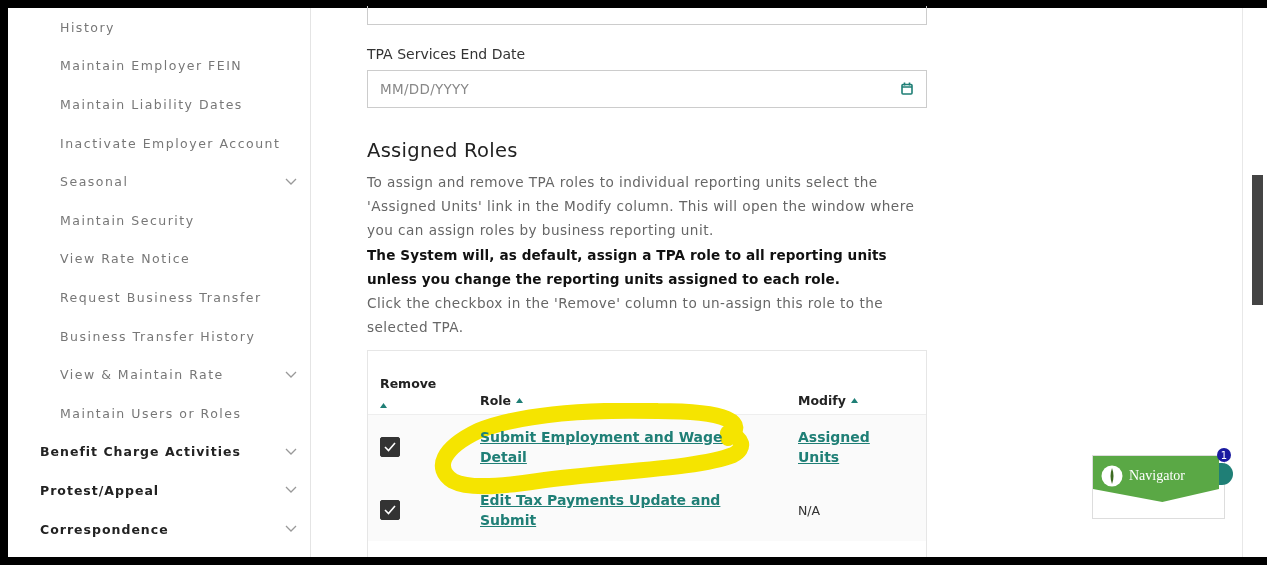 This screenshot has height=565, width=1267. Describe the element at coordinates (158, 336) in the screenshot. I see `sidebar-item: Business Transfer History` at that location.